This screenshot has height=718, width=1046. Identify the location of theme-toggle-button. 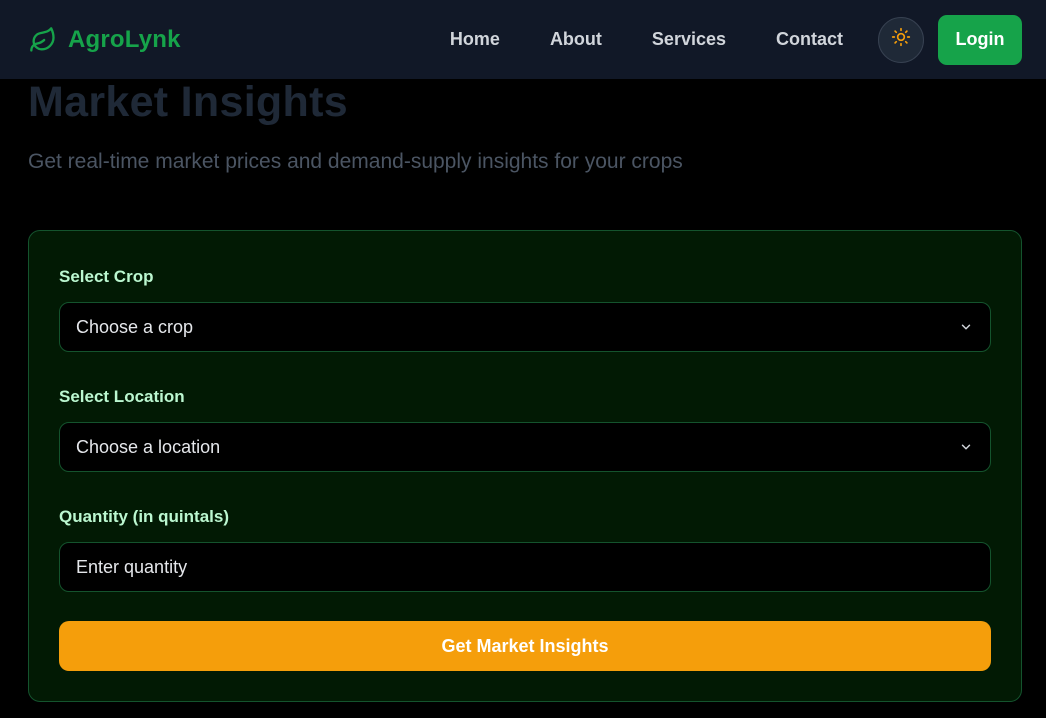
(901, 39).